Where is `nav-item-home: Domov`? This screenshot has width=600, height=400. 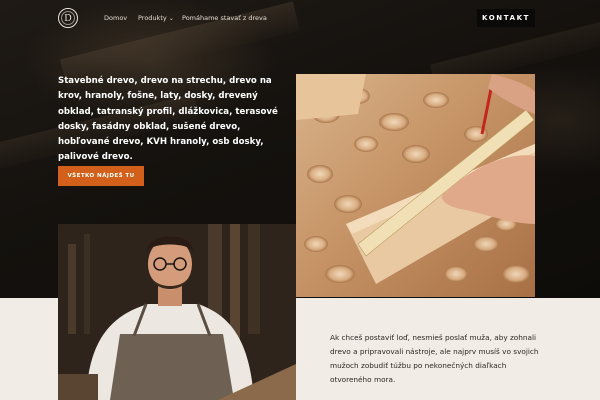 nav-item-home: Domov is located at coordinates (115, 18).